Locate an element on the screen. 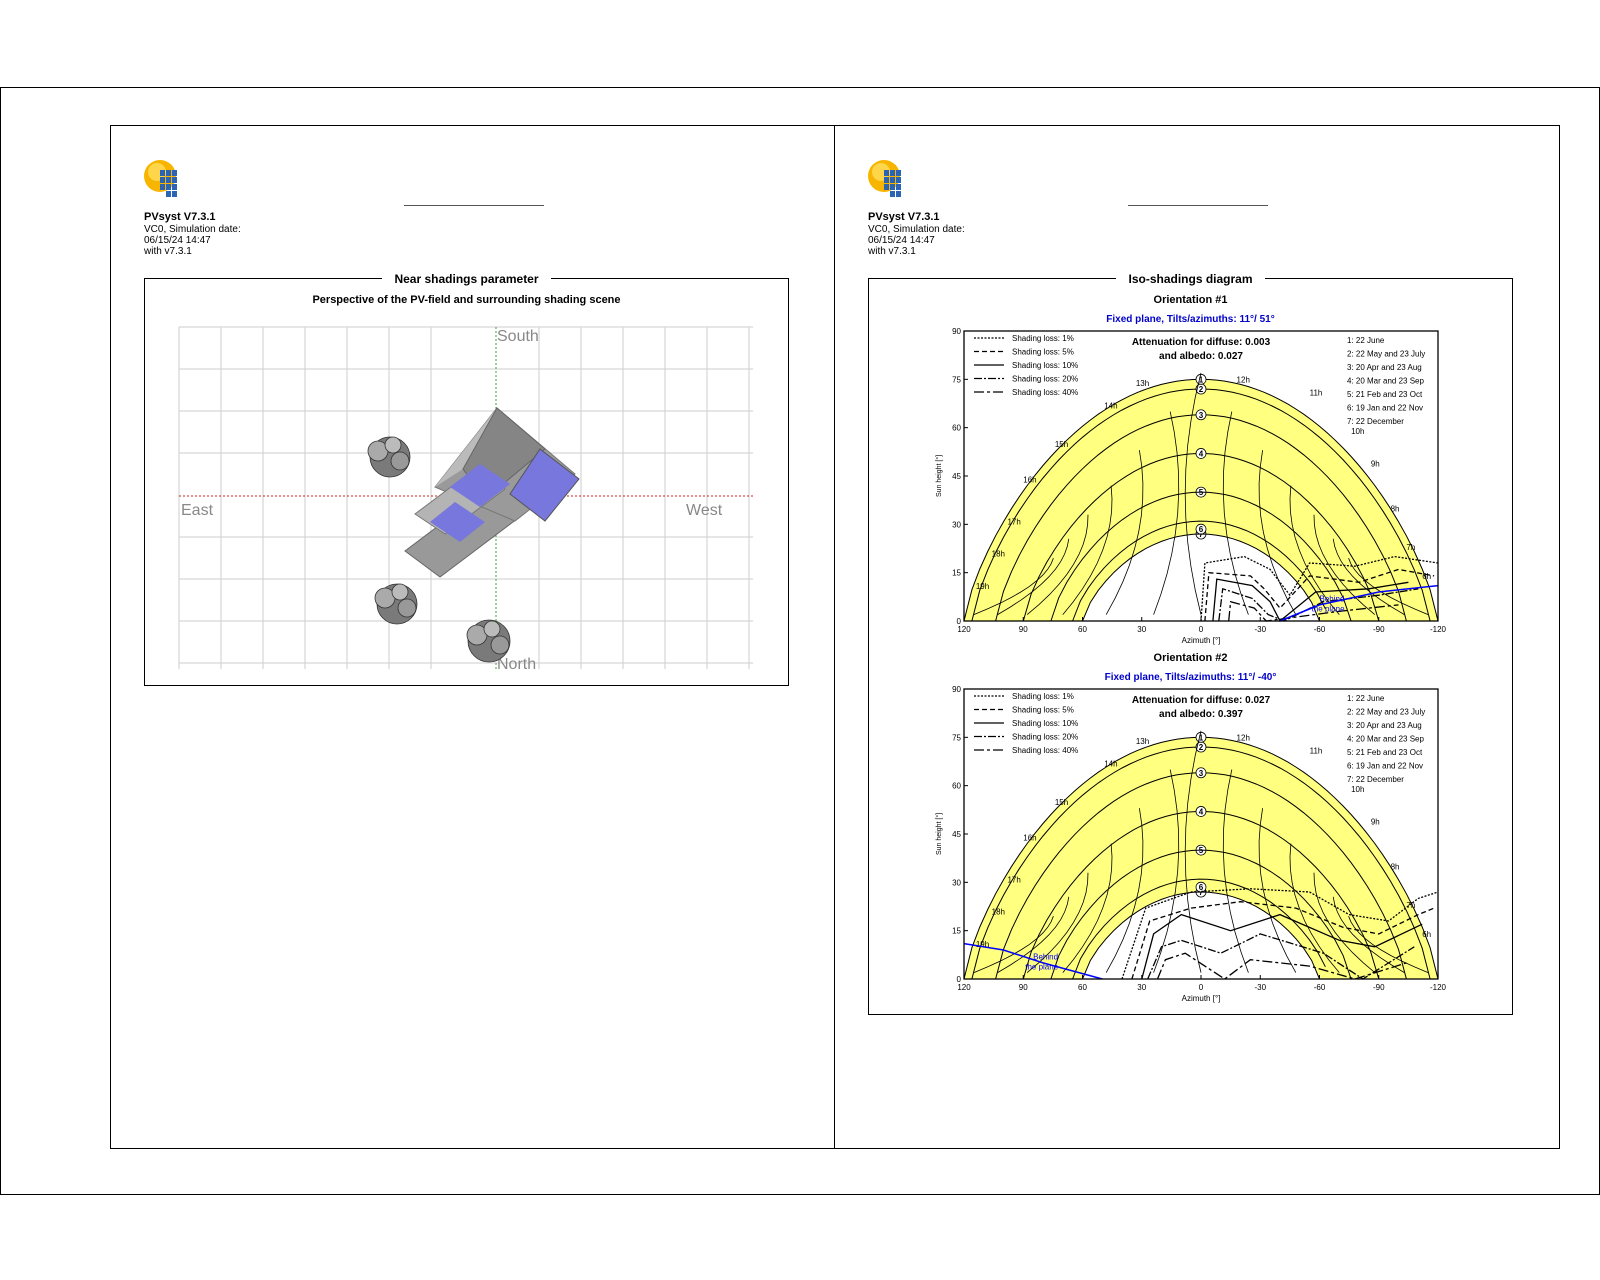 The image size is (1600, 1280). attenuation-line-2: and albedo: 0.027 is located at coordinates (1201, 356).